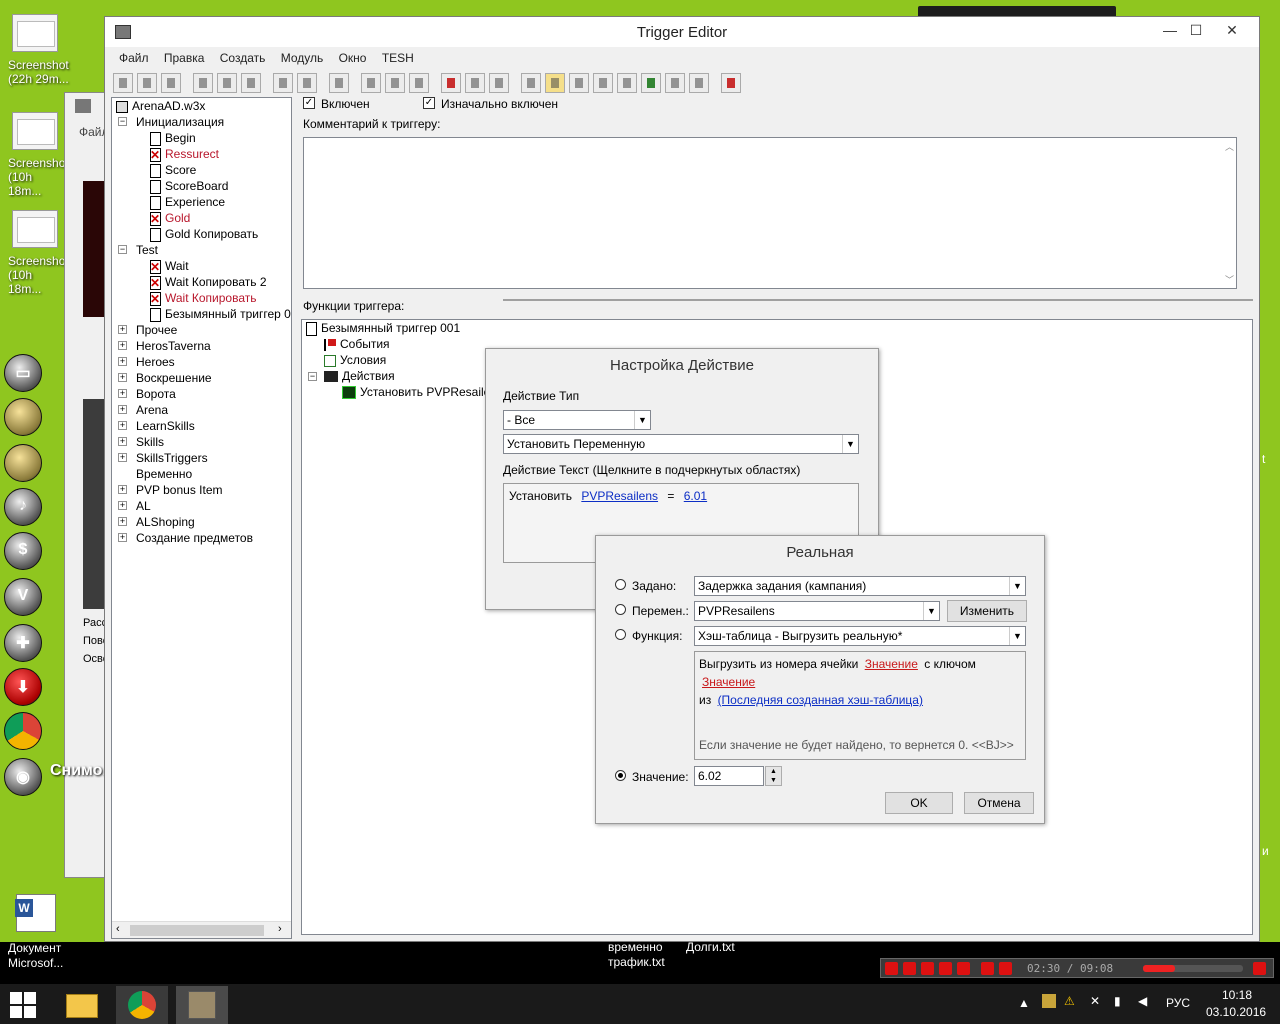 Image resolution: width=1280 pixels, height=1024 pixels. Describe the element at coordinates (731, 83) in the screenshot. I see `test-map-icon` at that location.